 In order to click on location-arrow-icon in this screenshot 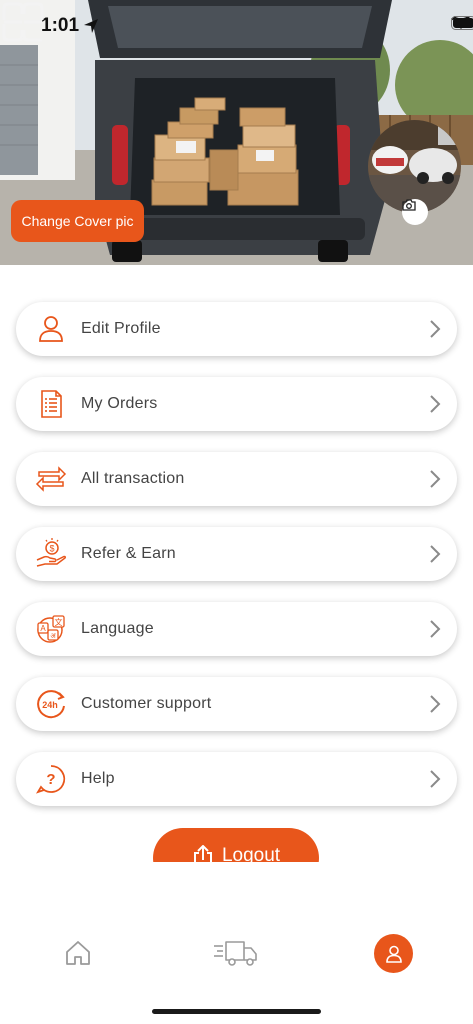, I will do `click(91, 26)`.